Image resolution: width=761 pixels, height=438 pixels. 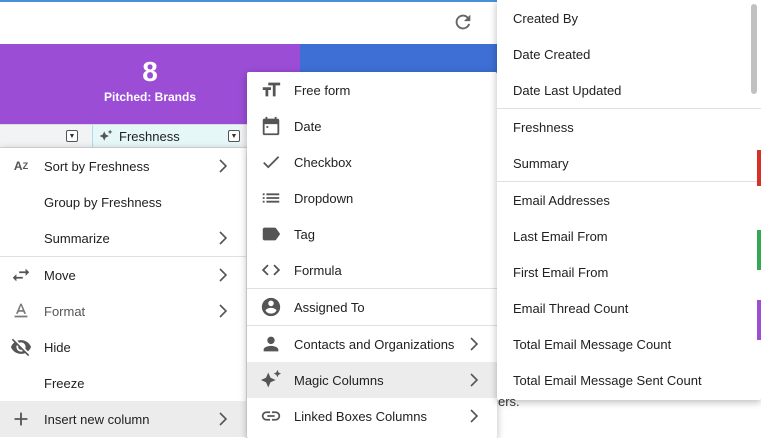 What do you see at coordinates (322, 90) in the screenshot?
I see `menu-item-label: Free form` at bounding box center [322, 90].